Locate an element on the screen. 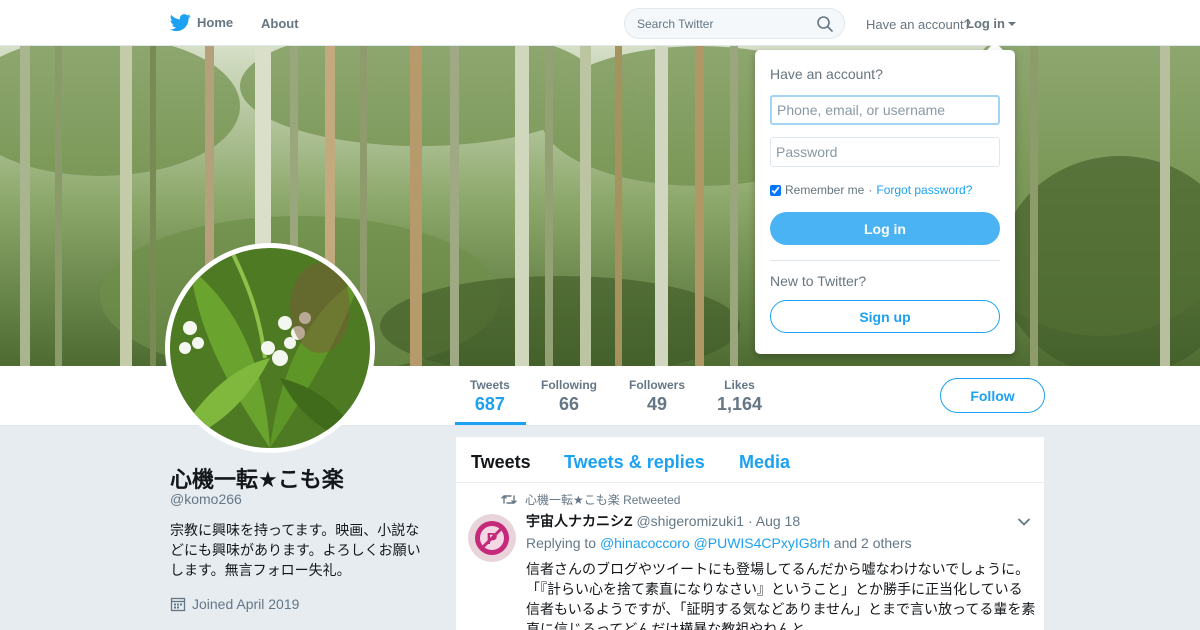 The width and height of the screenshot is (1200, 630). remember-me: Remember me · Forgot password? is located at coordinates (871, 190).